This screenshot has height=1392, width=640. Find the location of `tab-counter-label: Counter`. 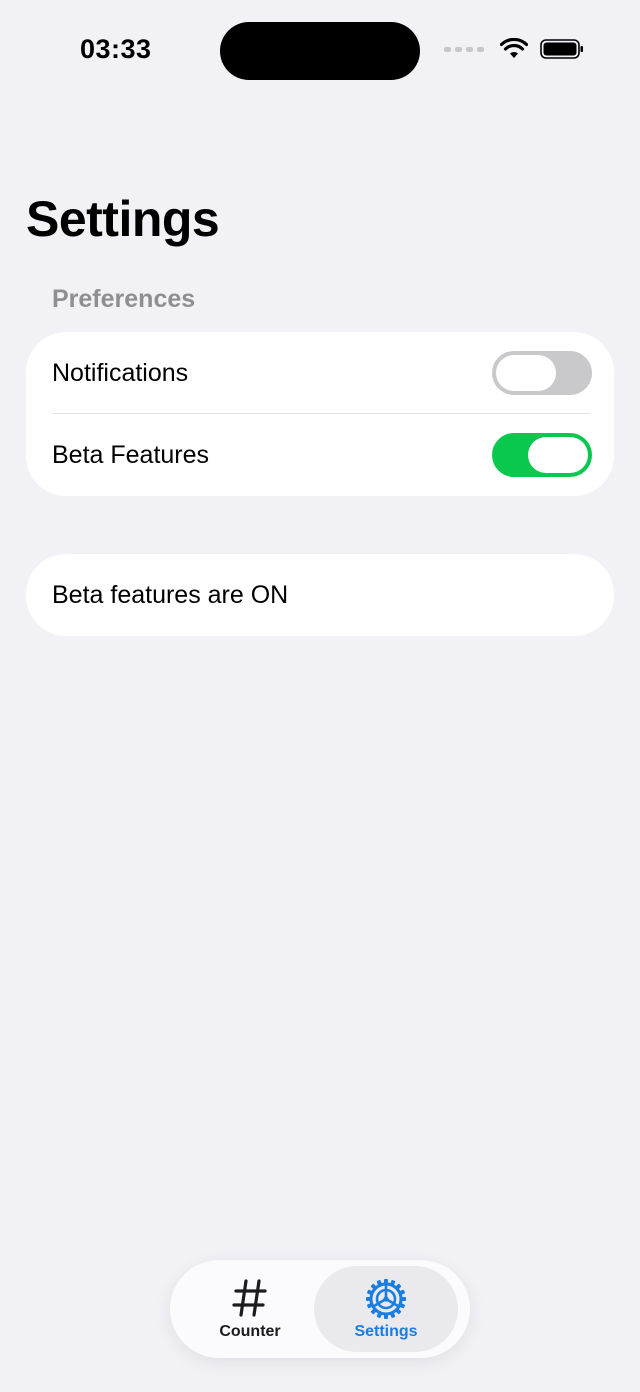

tab-counter-label: Counter is located at coordinates (250, 1331).